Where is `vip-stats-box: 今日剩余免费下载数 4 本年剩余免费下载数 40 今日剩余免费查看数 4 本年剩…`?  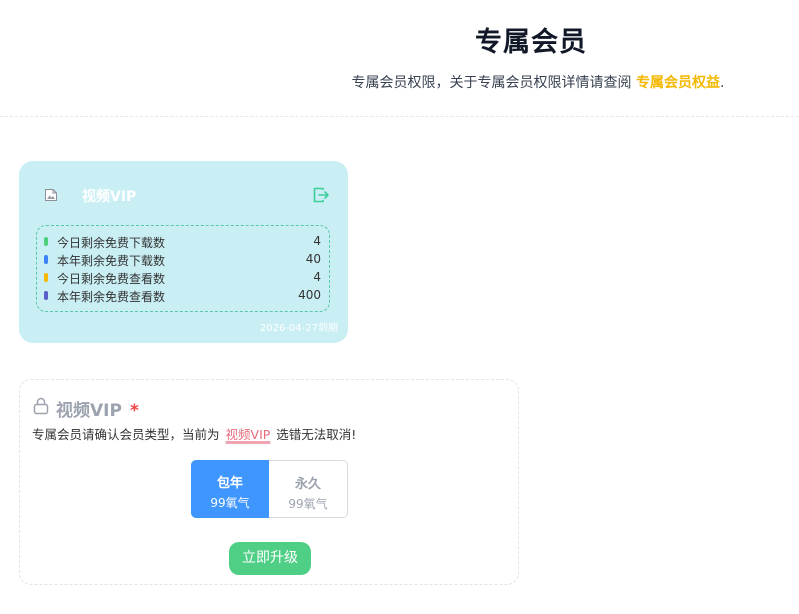 vip-stats-box: 今日剩余免费下载数 4 本年剩余免费下载数 40 今日剩余免费查看数 4 本年剩… is located at coordinates (183, 268).